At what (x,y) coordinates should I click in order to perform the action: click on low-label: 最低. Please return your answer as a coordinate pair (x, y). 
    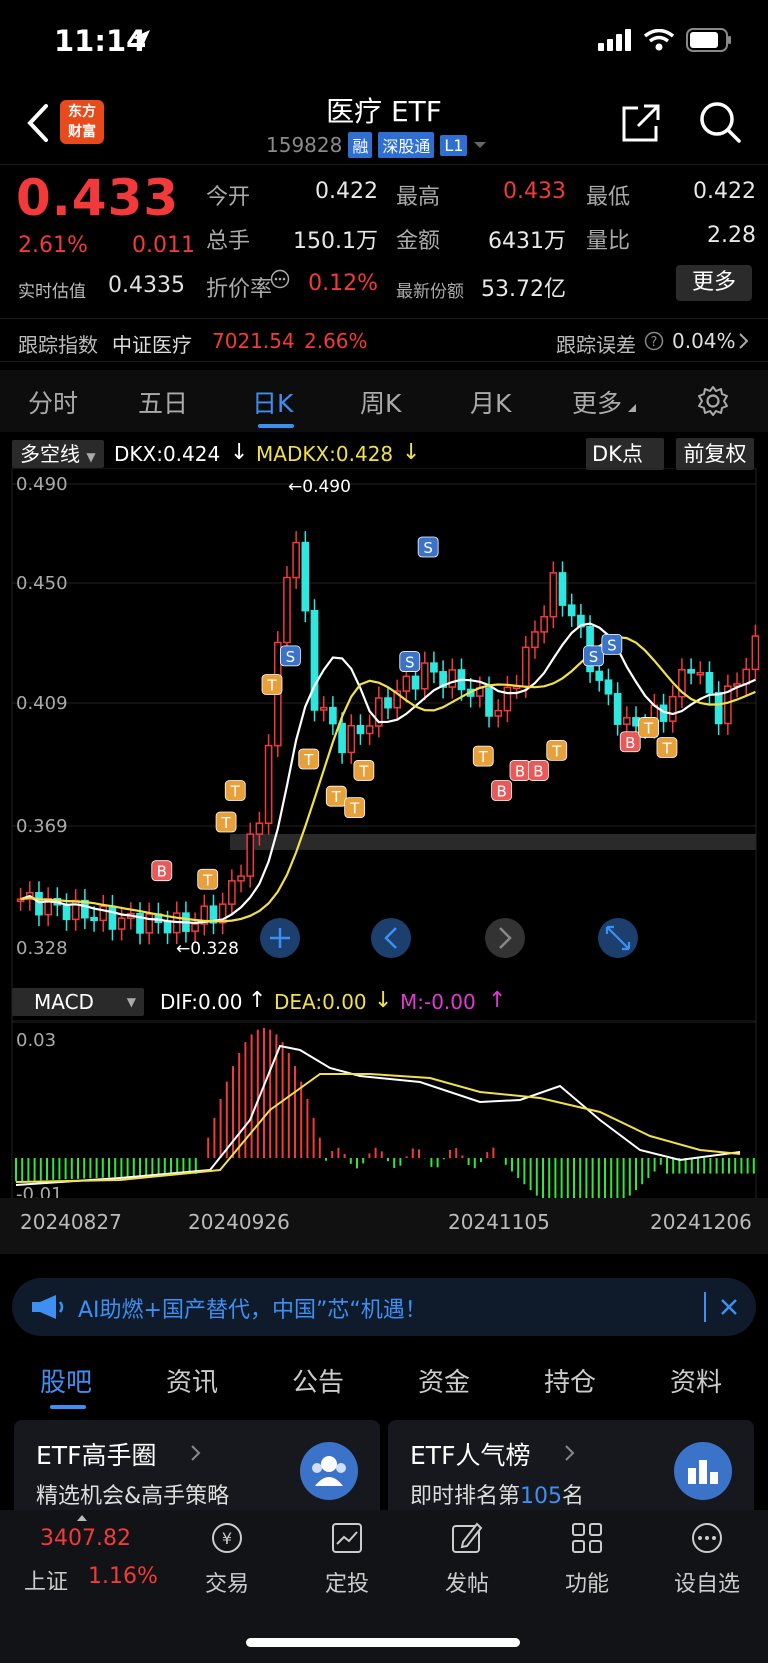
    Looking at the image, I should click on (608, 197).